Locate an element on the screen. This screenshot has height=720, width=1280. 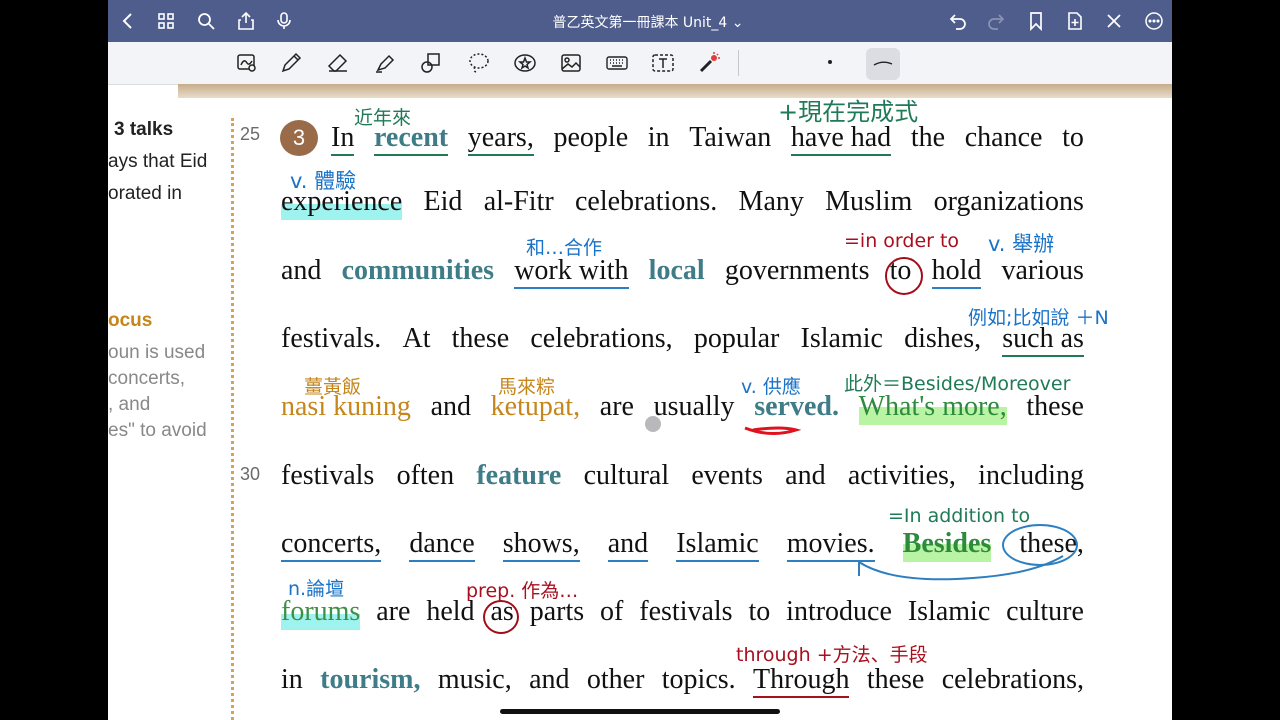
annotation-toolbar is located at coordinates (640, 63).